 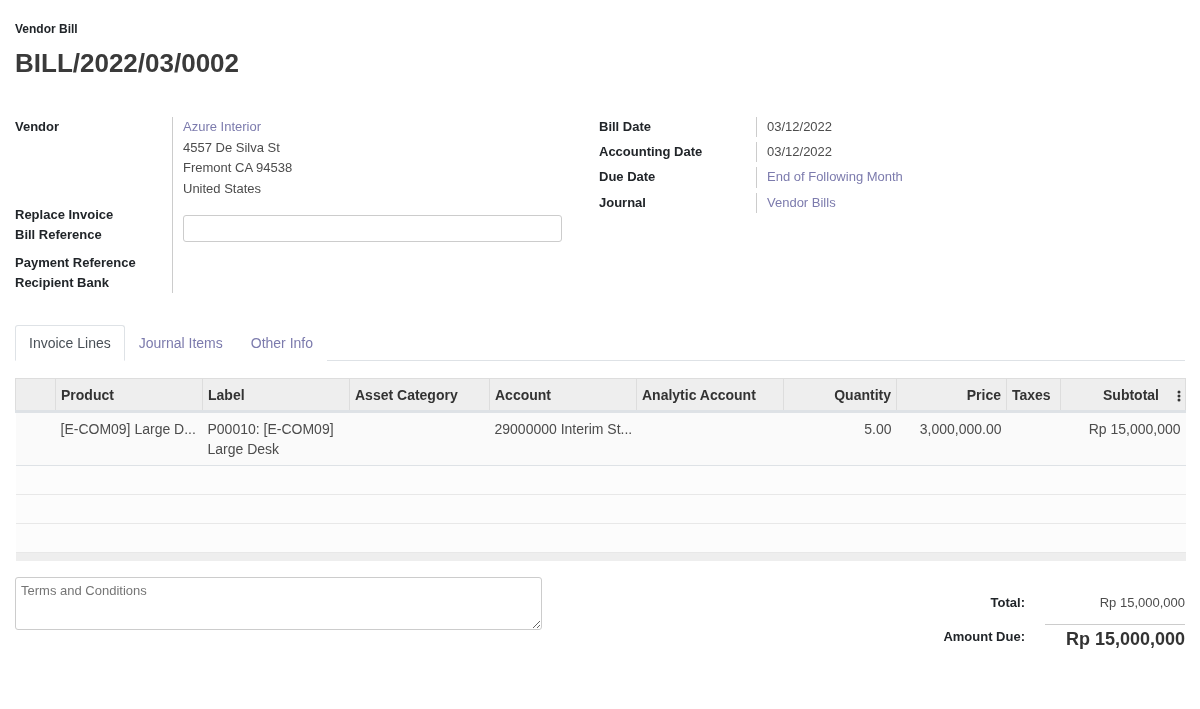 I want to click on form-subtitle: Vendor Bill, so click(x=47, y=29).